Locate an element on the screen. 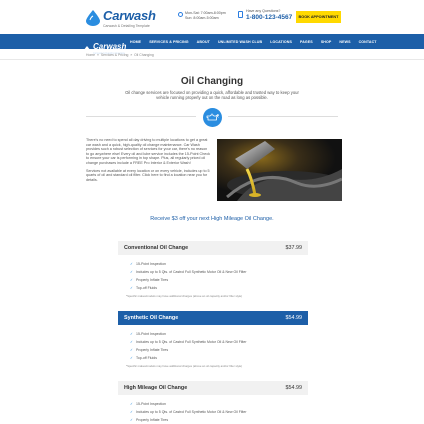 The image size is (424, 424). breadcrumb-divider is located at coordinates (212, 59).